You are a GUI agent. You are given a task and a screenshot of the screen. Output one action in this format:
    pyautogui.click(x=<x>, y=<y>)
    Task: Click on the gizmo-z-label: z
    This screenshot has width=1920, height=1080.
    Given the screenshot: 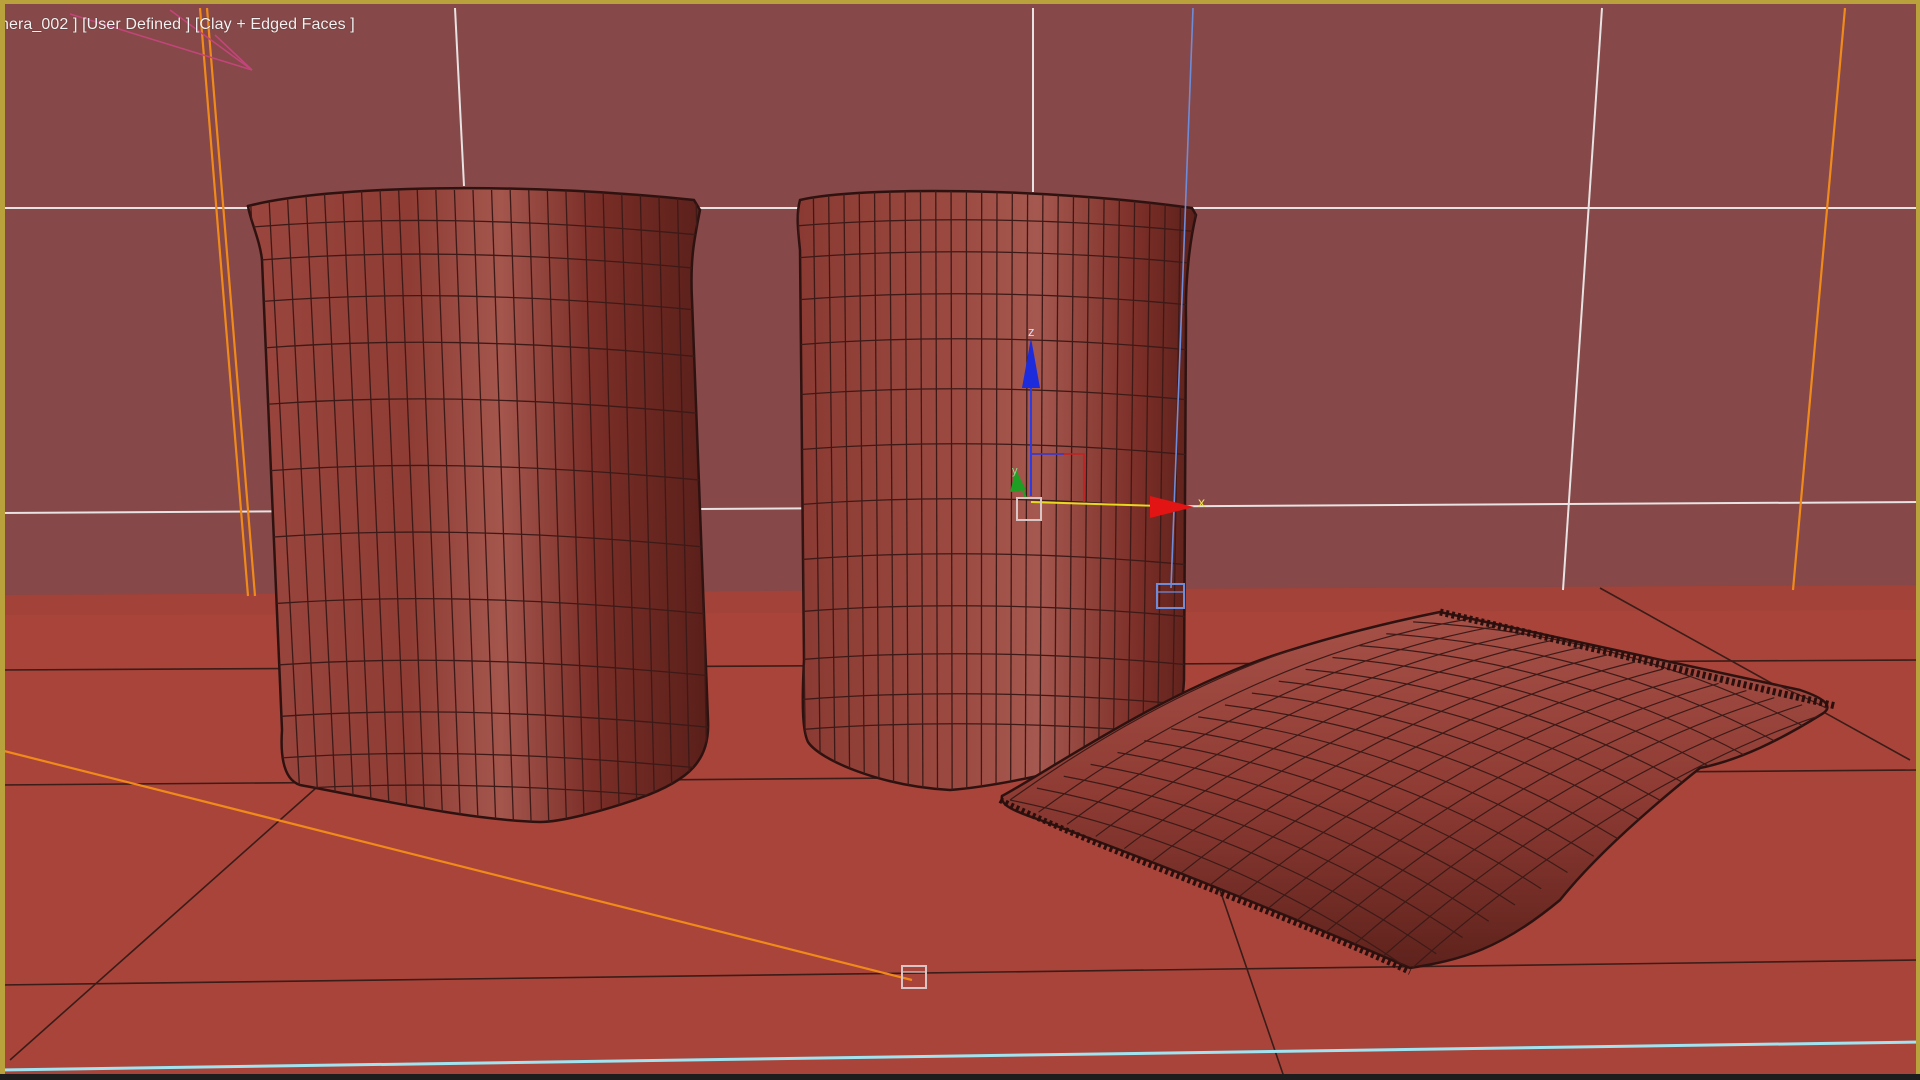 What is the action you would take?
    pyautogui.click(x=1031, y=331)
    